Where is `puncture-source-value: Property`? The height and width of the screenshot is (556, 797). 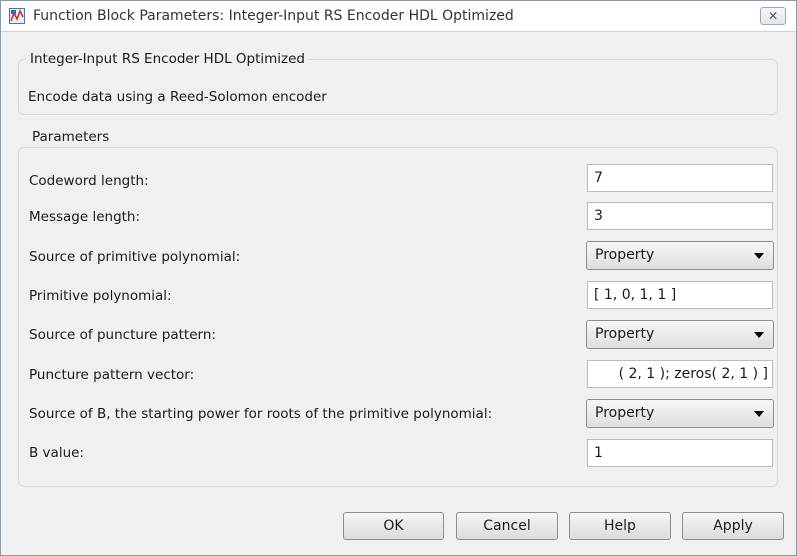
puncture-source-value: Property is located at coordinates (625, 334).